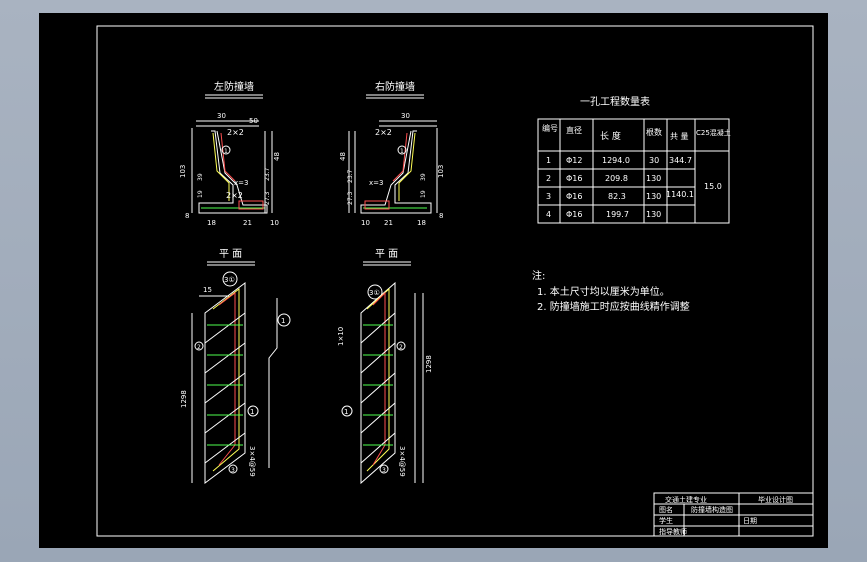  What do you see at coordinates (538, 275) in the screenshot?
I see `notes-heading: 注:` at bounding box center [538, 275].